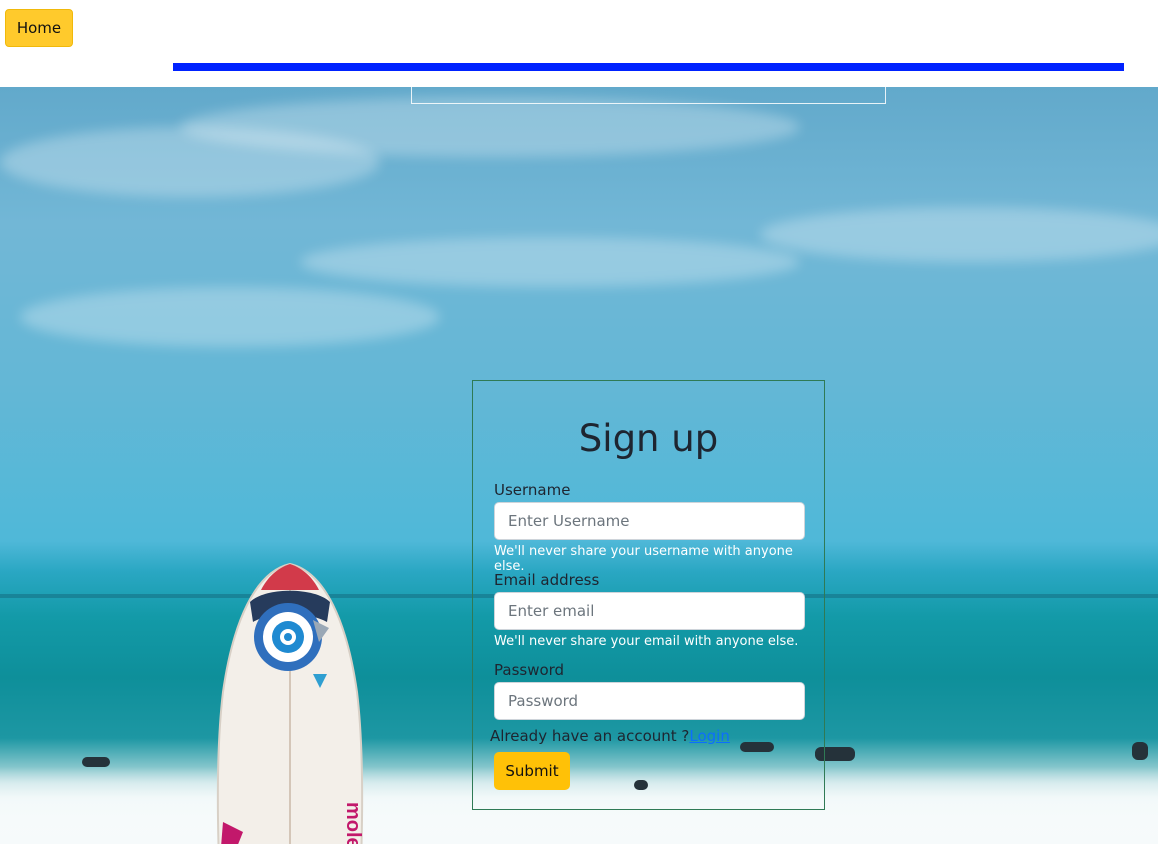 Image resolution: width=1158 pixels, height=844 pixels. Describe the element at coordinates (532, 771) in the screenshot. I see `submit-button: Submit` at that location.